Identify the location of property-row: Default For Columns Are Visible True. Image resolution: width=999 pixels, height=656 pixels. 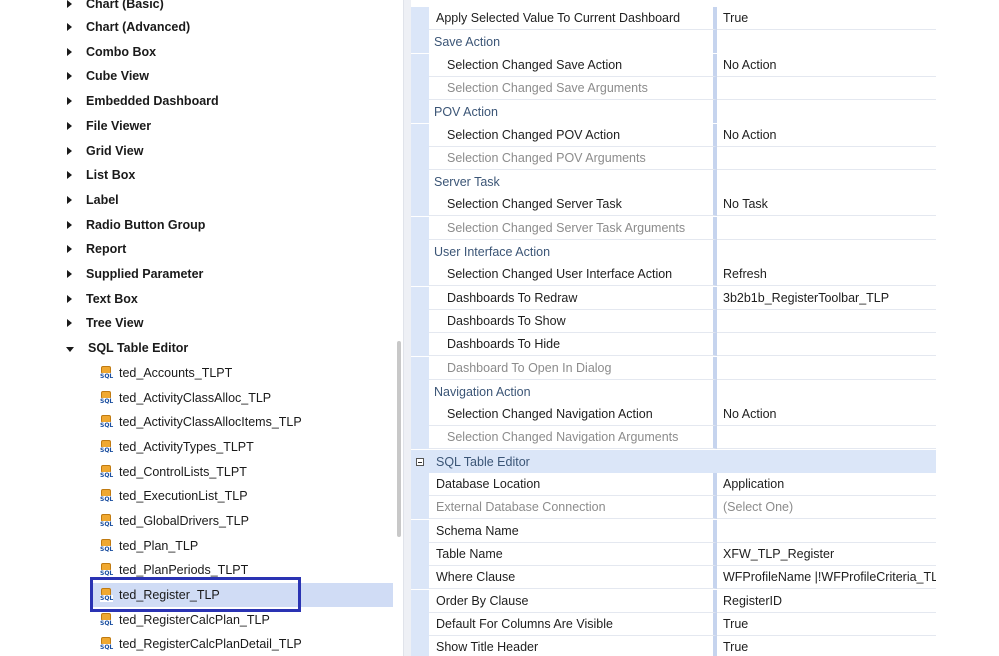
(673, 624).